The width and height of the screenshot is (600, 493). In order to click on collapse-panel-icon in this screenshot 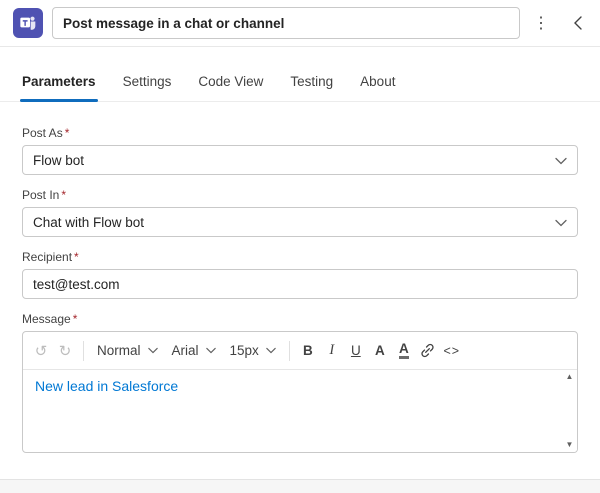, I will do `click(577, 23)`.